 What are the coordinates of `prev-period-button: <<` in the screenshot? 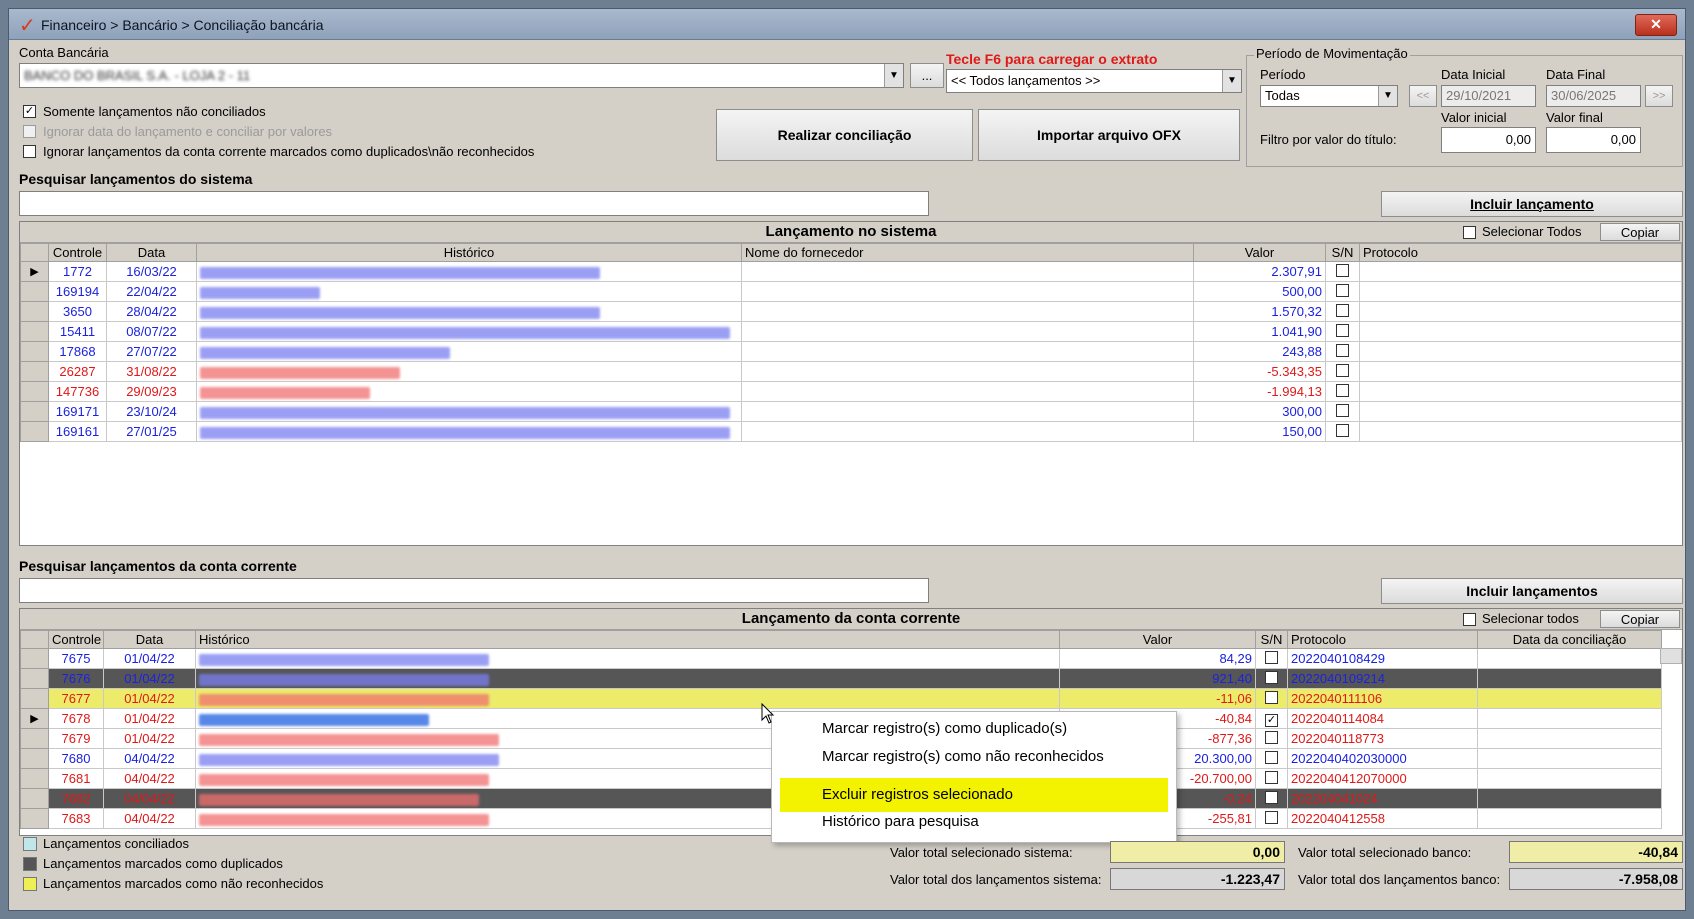 It's located at (1423, 96).